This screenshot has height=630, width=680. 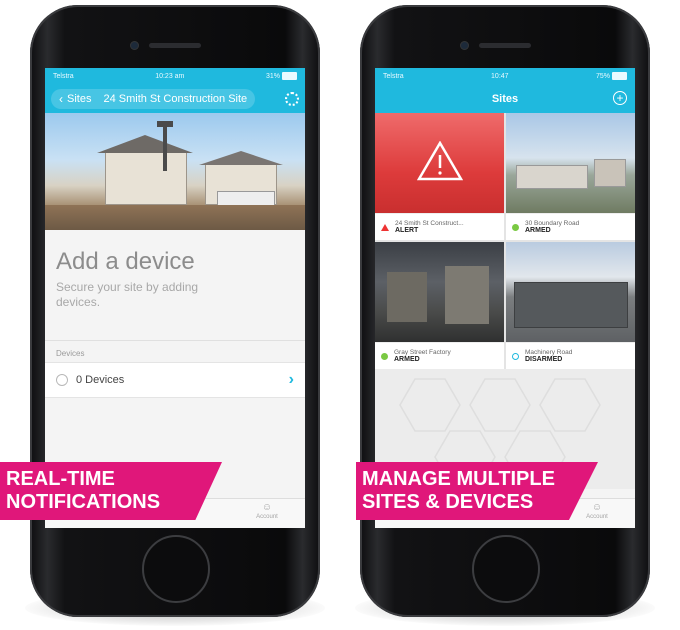 I want to click on site-caption: Machinery Road DISARMED, so click(x=570, y=355).